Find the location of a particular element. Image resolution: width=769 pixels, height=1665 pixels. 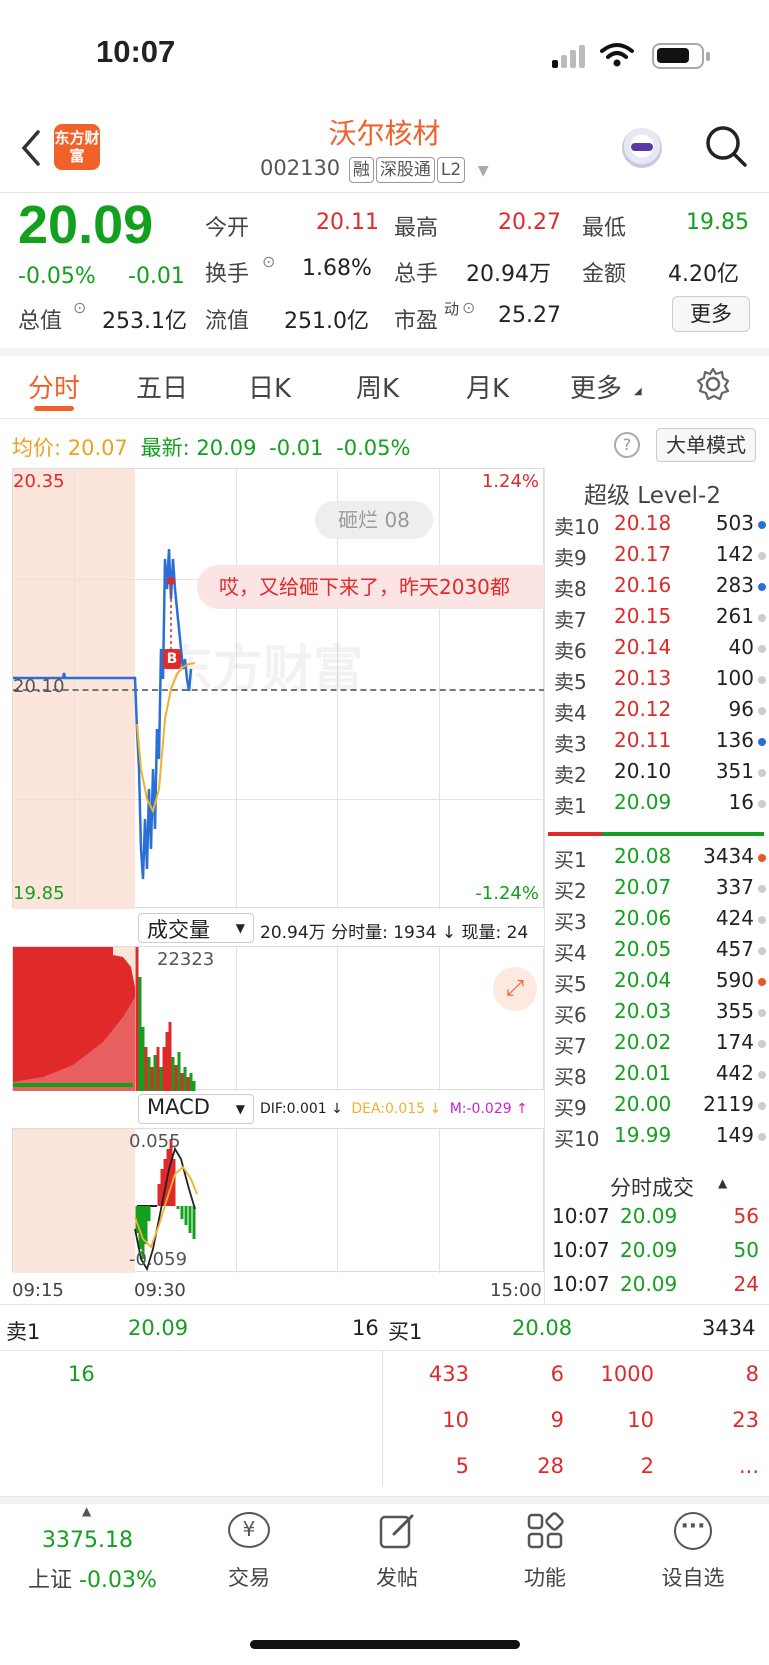

bid-row: 买4 20.05 457 is located at coordinates (660, 952).